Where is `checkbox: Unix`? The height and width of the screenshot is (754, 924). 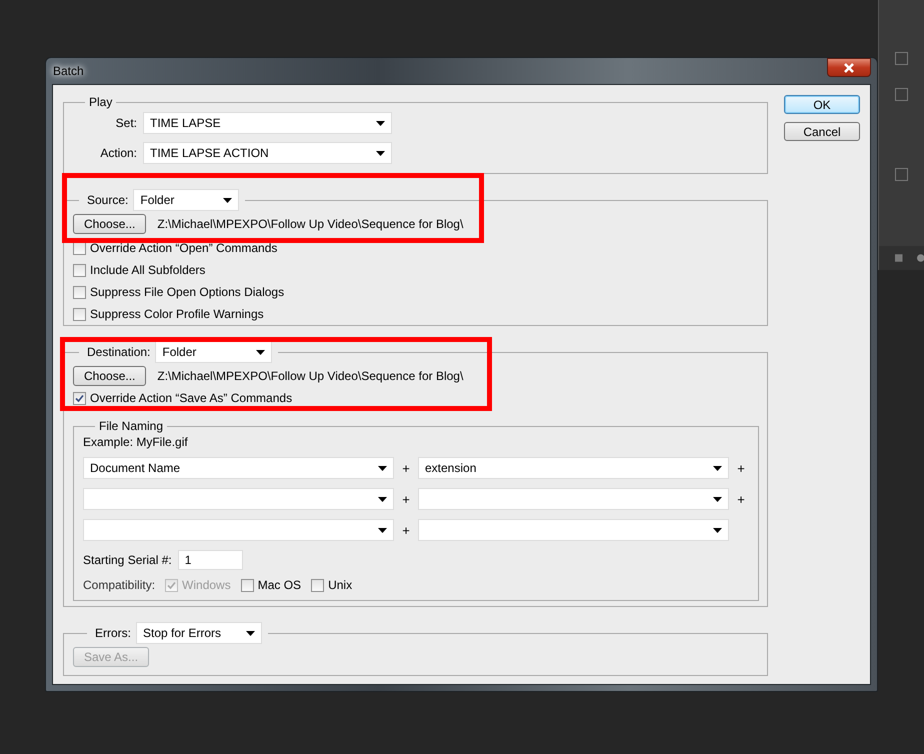 checkbox: Unix is located at coordinates (331, 585).